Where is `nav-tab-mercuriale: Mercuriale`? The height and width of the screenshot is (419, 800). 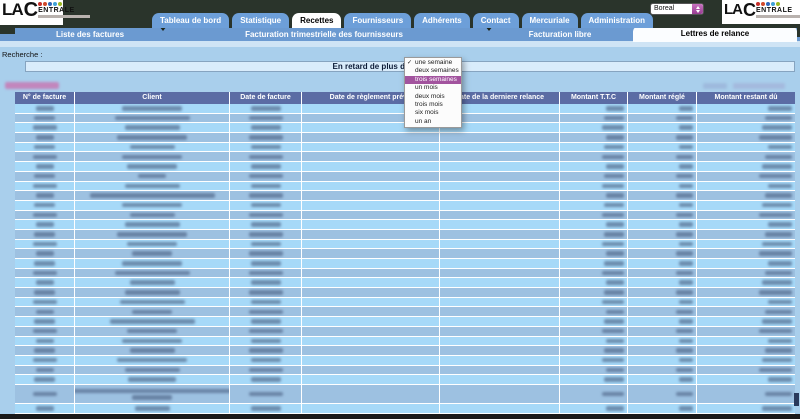 nav-tab-mercuriale: Mercuriale is located at coordinates (549, 20).